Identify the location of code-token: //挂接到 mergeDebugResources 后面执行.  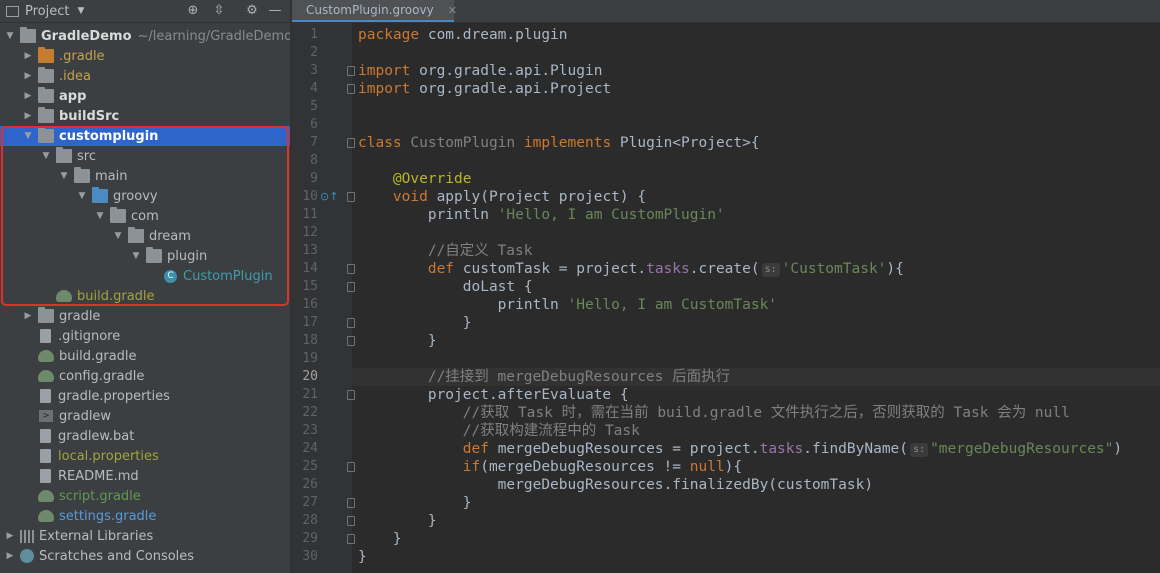
(544, 377).